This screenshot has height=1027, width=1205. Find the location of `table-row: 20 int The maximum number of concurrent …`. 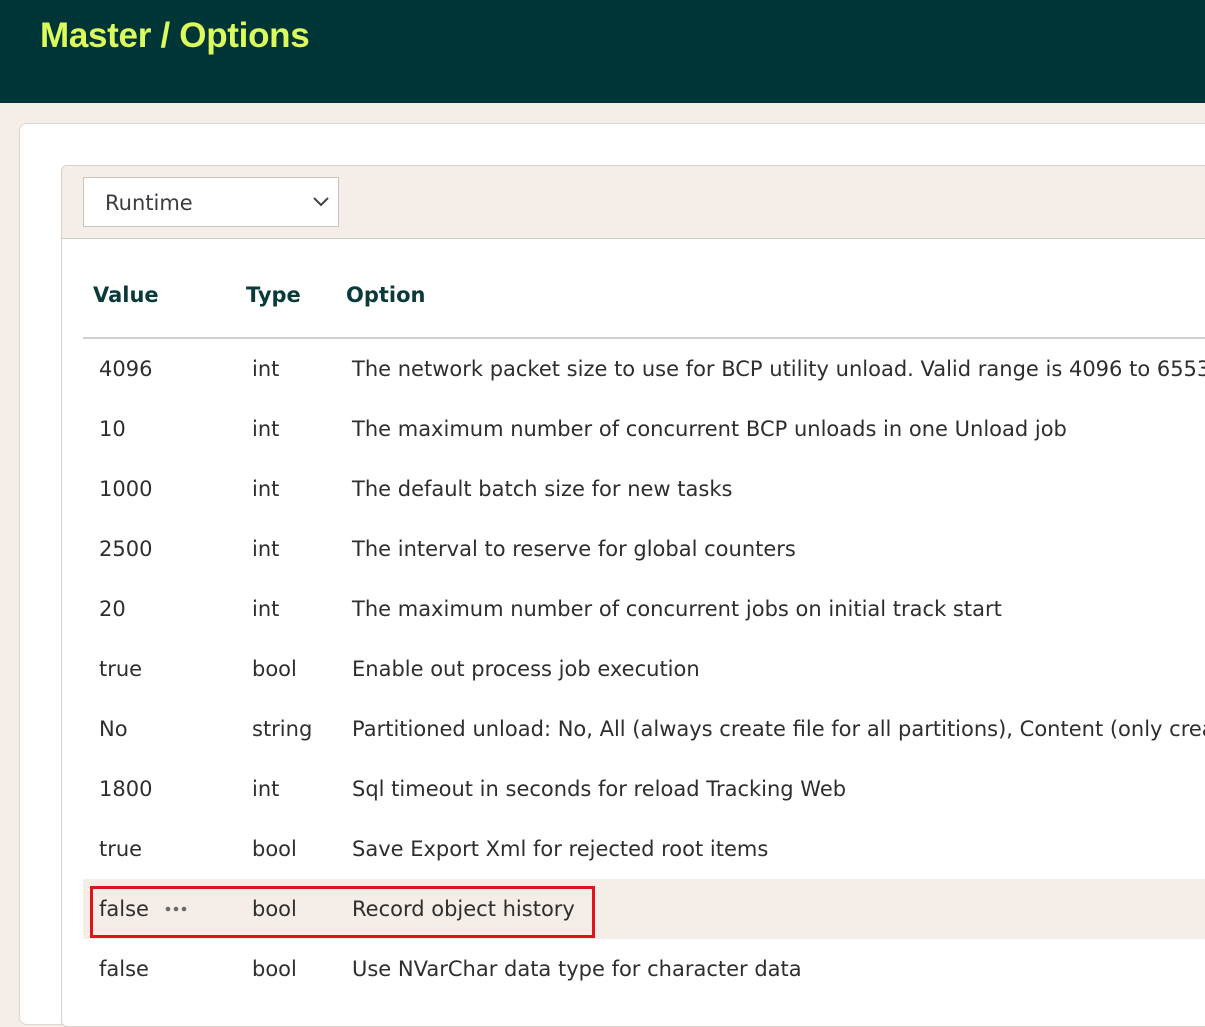

table-row: 20 int The maximum number of concurrent … is located at coordinates (644, 609).